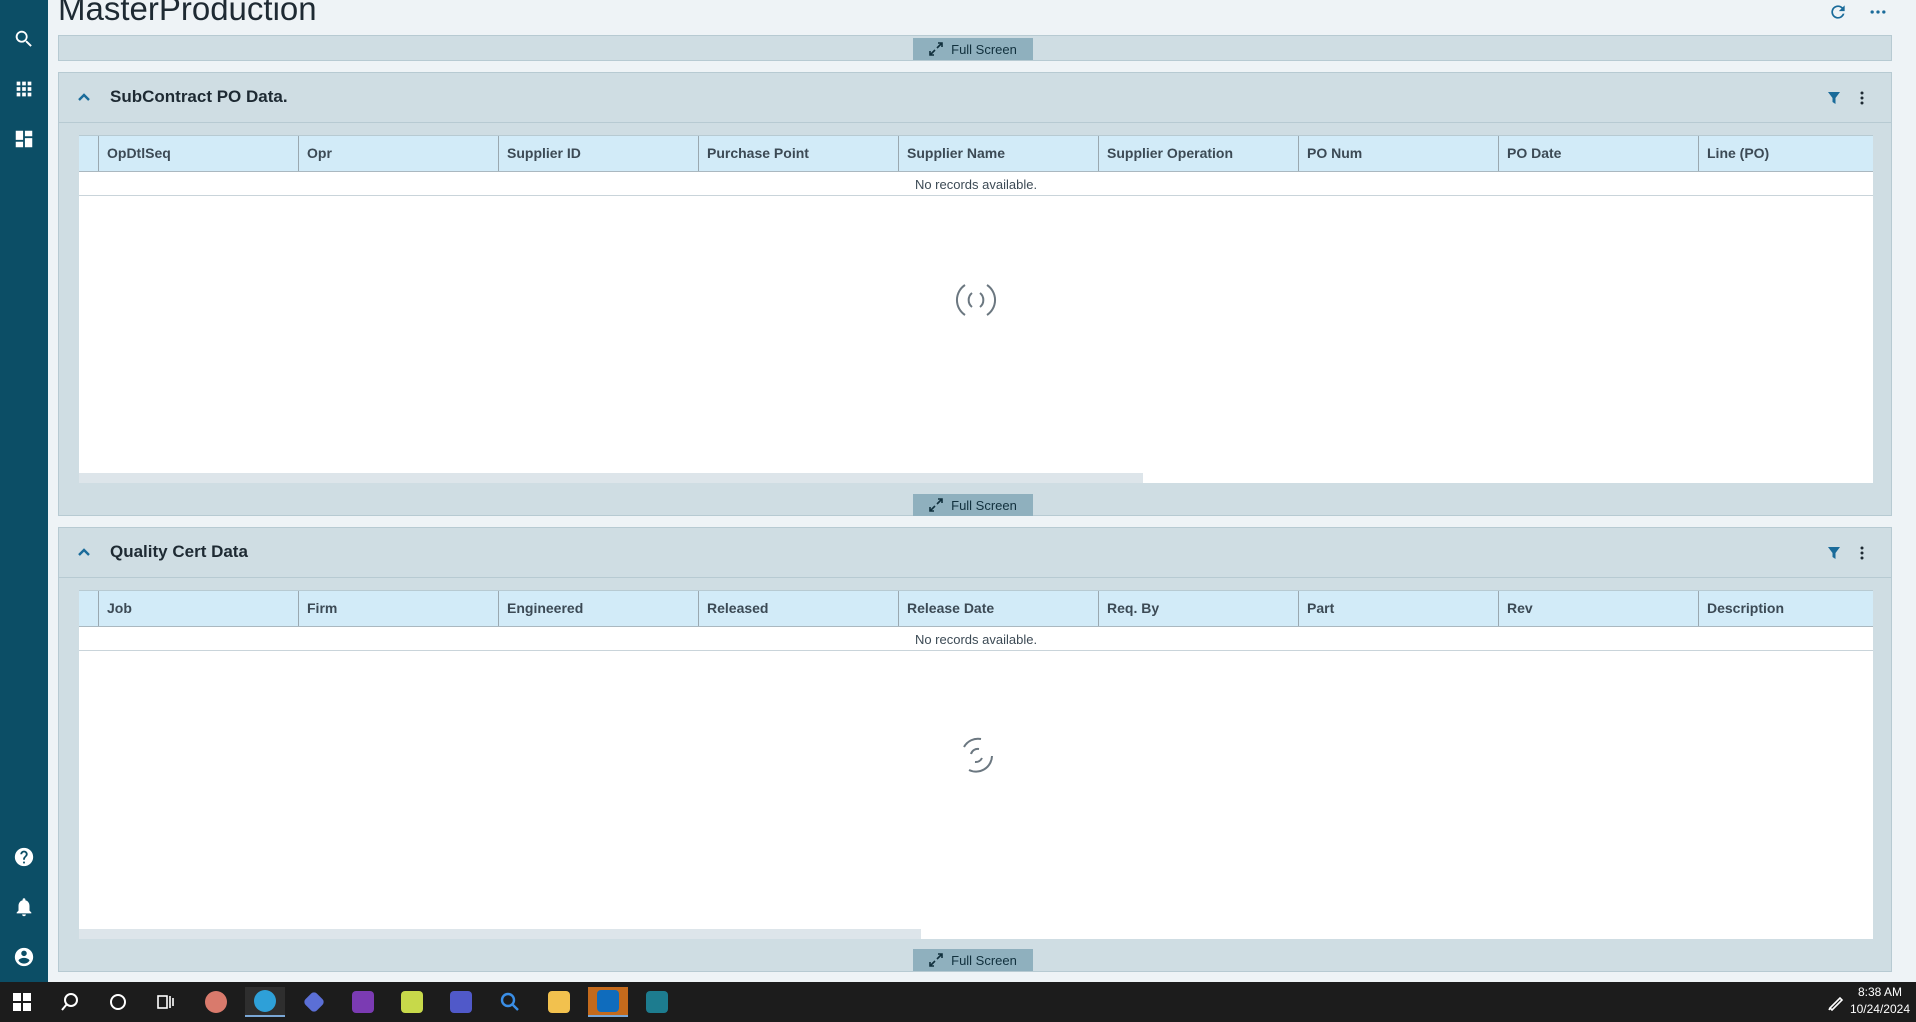 Image resolution: width=1916 pixels, height=1022 pixels. What do you see at coordinates (1878, 12) in the screenshot?
I see `more-horizontal-icon` at bounding box center [1878, 12].